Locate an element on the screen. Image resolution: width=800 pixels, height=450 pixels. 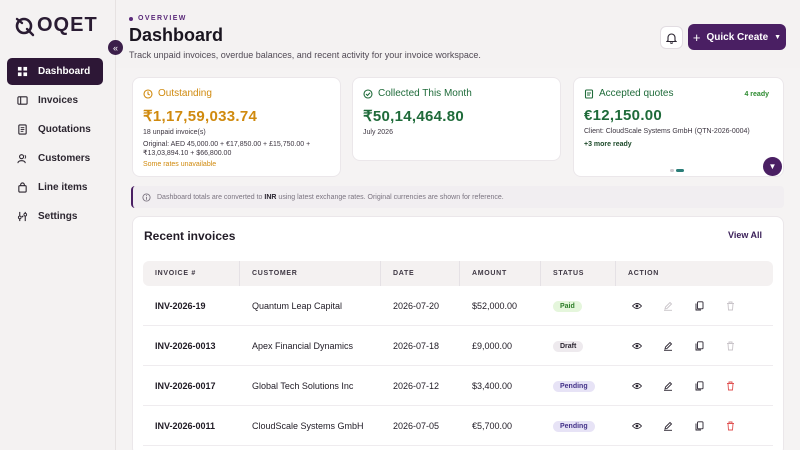
sidebar-item-quotations: Quotations is located at coordinates (55, 129).